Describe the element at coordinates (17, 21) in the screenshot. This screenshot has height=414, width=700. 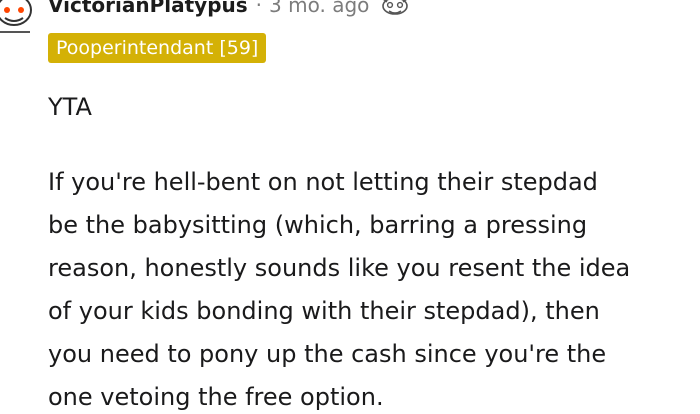
I see `avatar-snoo-icon` at that location.